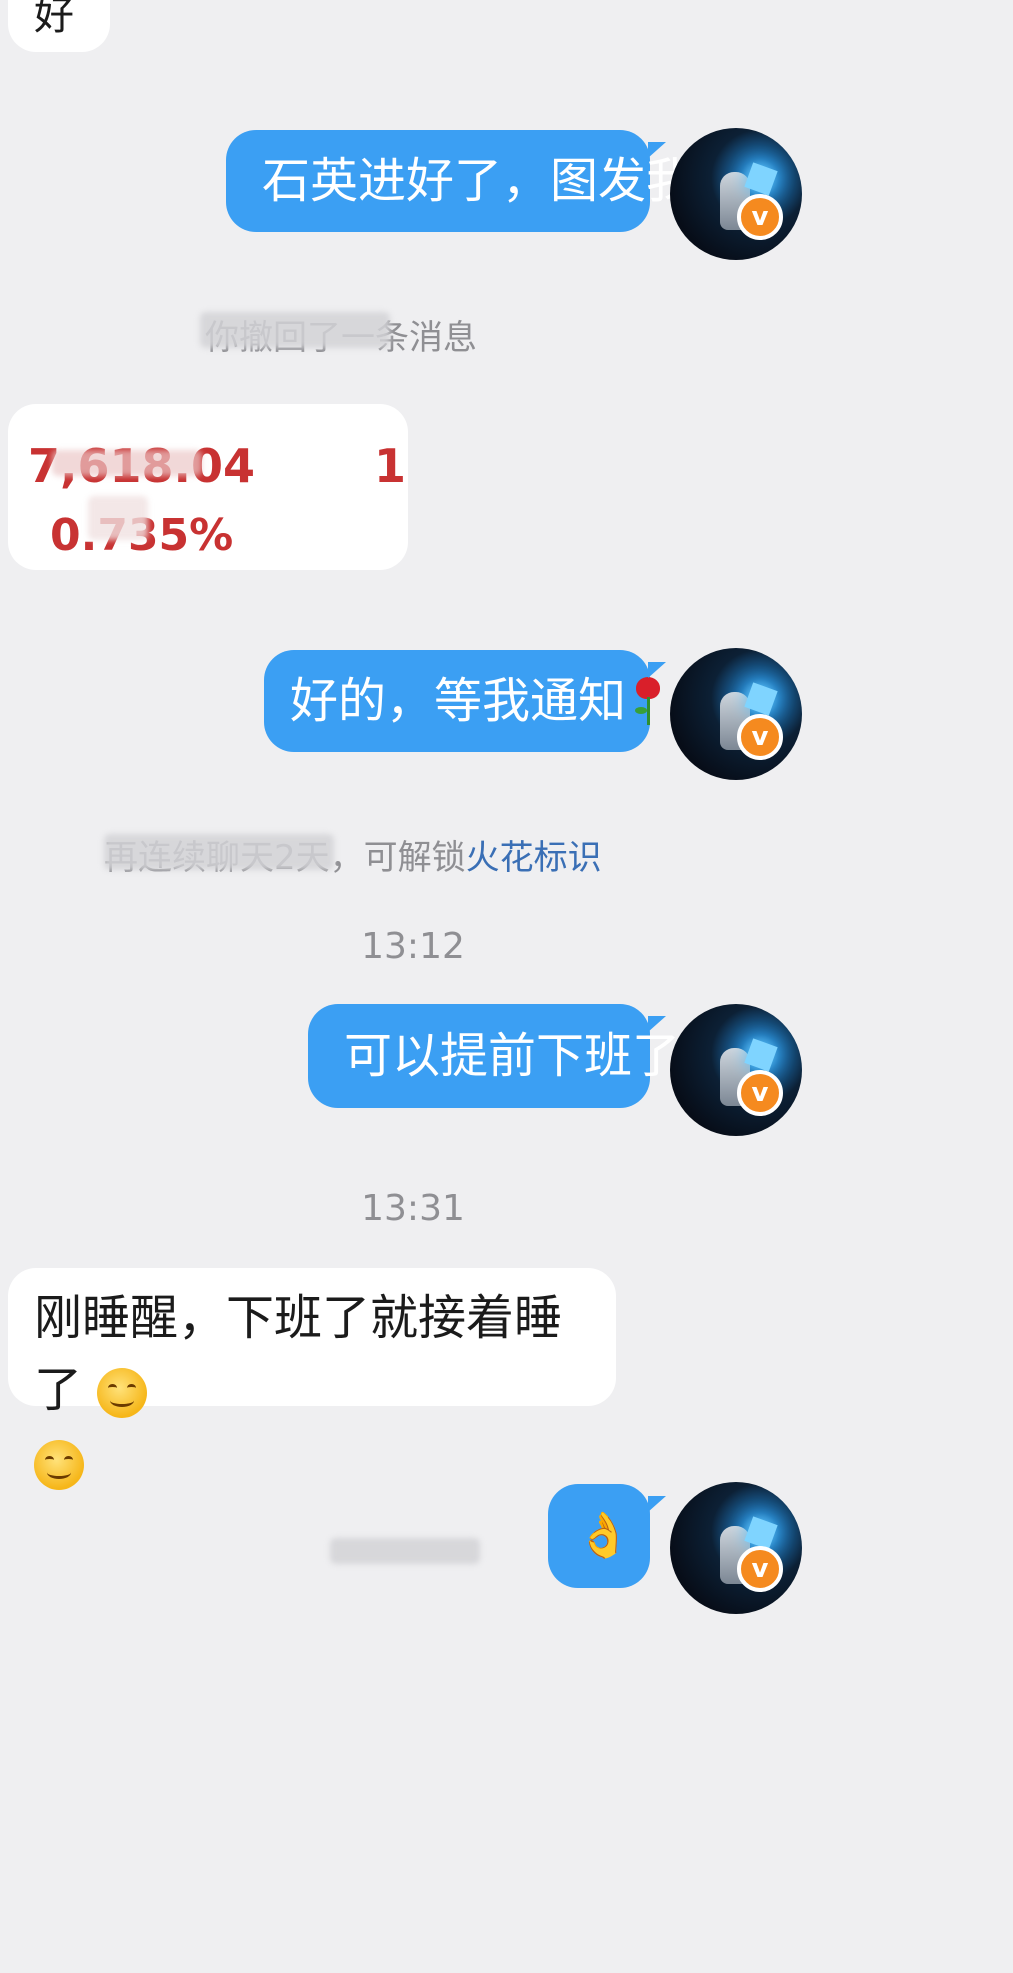 This screenshot has height=1973, width=1013. I want to click on message-text: 石英进好了，图发我, so click(478, 181).